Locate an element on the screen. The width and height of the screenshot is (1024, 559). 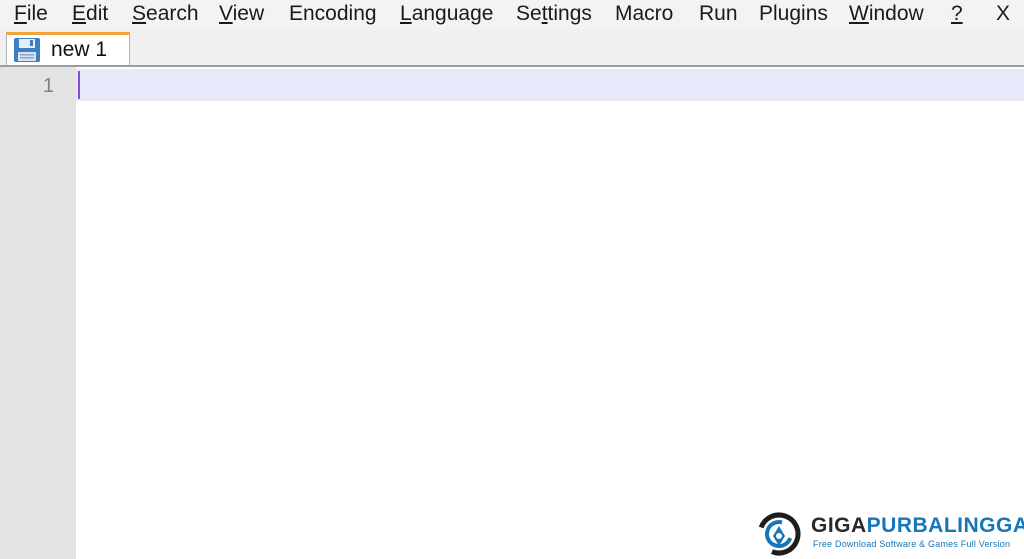
menu-help: ? is located at coordinates (957, 14).